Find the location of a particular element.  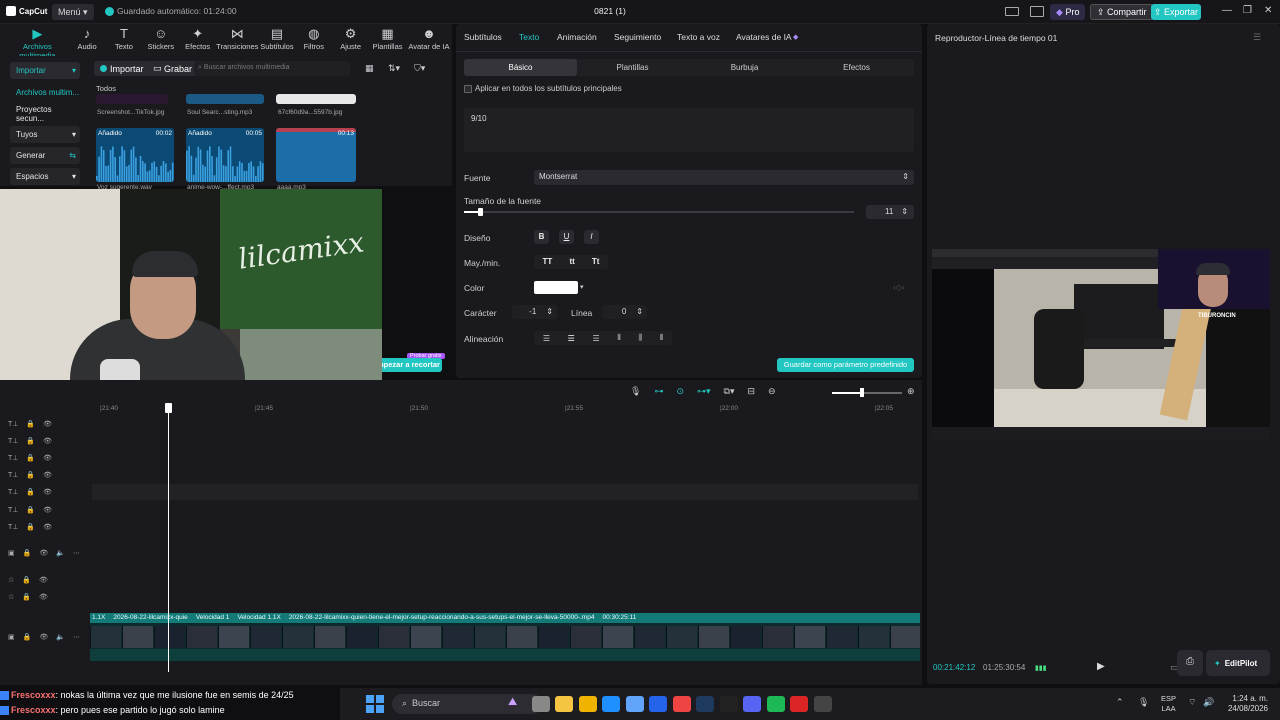

align-top-icon: ⫴ is located at coordinates (618, 338).